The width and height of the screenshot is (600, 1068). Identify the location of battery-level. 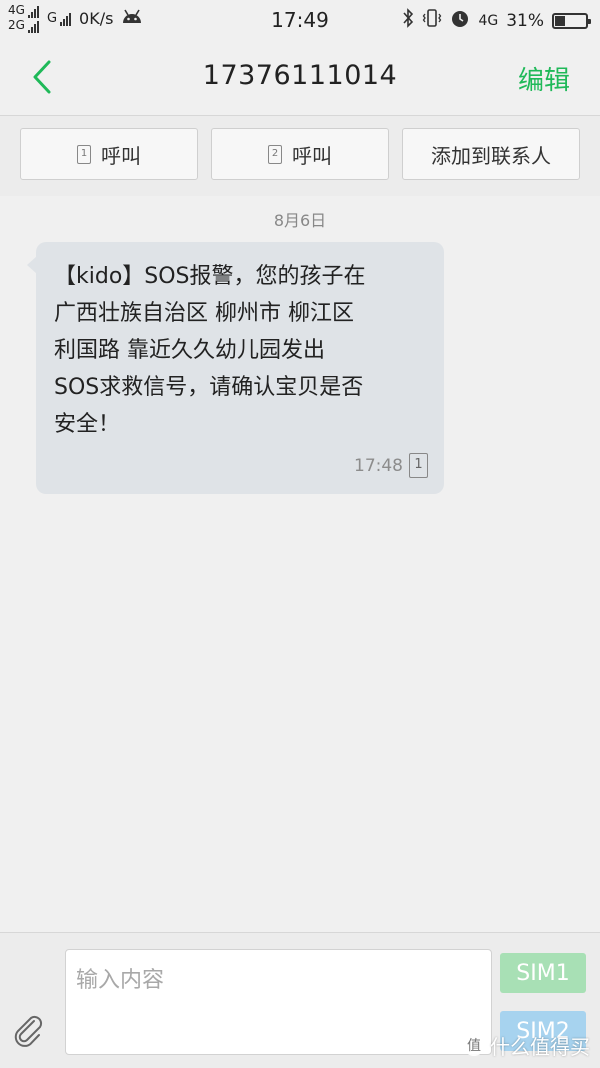
(560, 20).